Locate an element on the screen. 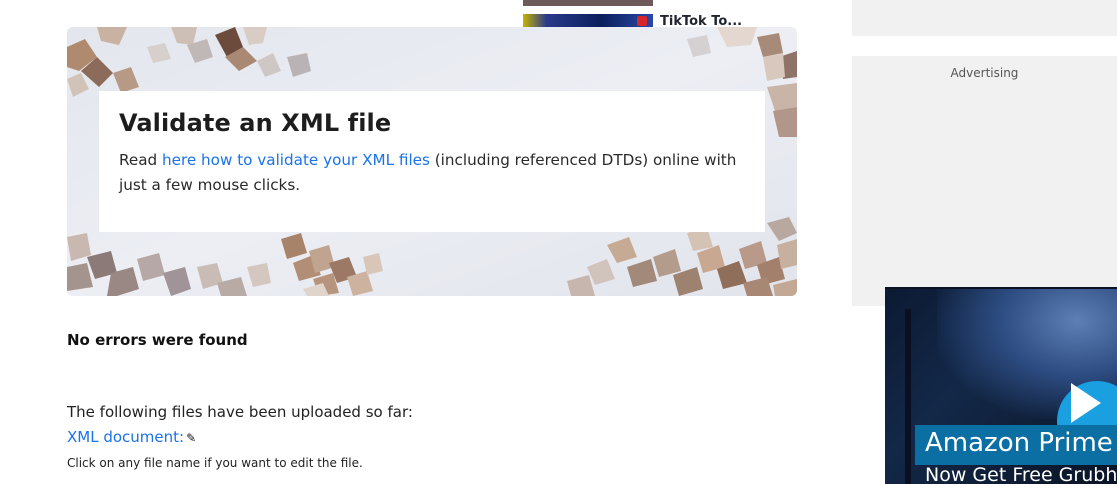  ad-subline: Now Get Free Grubh is located at coordinates (1021, 474).